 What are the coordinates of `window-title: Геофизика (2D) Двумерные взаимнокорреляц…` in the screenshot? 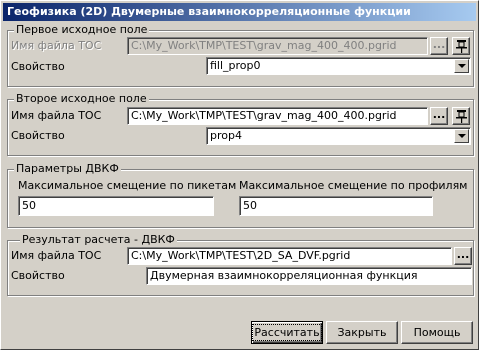 It's located at (209, 11).